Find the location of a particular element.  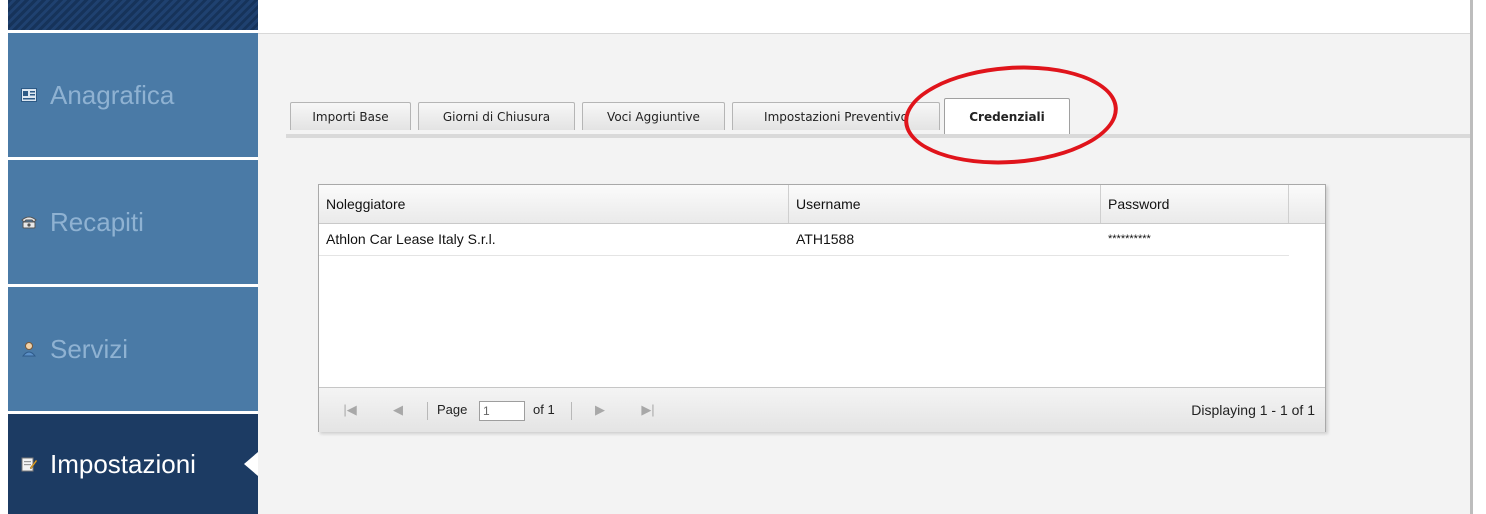

cell-noleggiatore: Athlon Car Lease Italy S.r.l. is located at coordinates (411, 239).